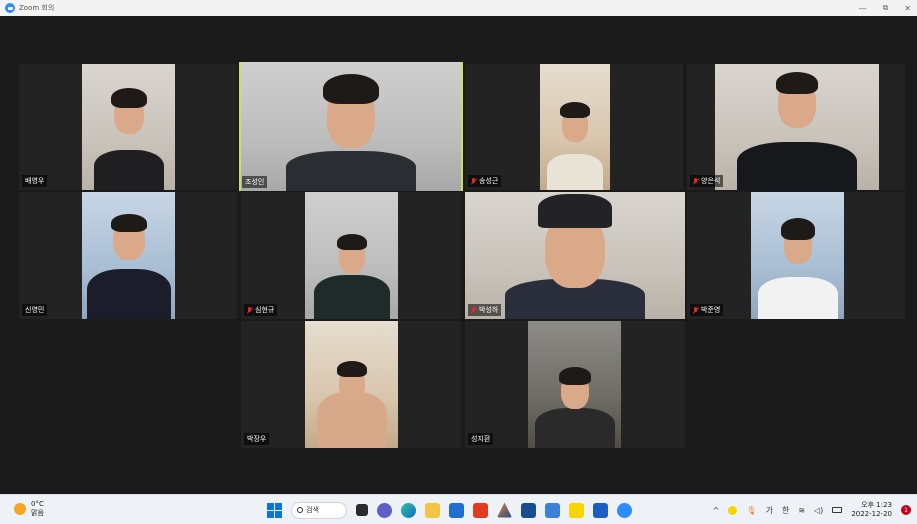 The height and width of the screenshot is (524, 917). I want to click on weather-description: 맑음, so click(37, 513).